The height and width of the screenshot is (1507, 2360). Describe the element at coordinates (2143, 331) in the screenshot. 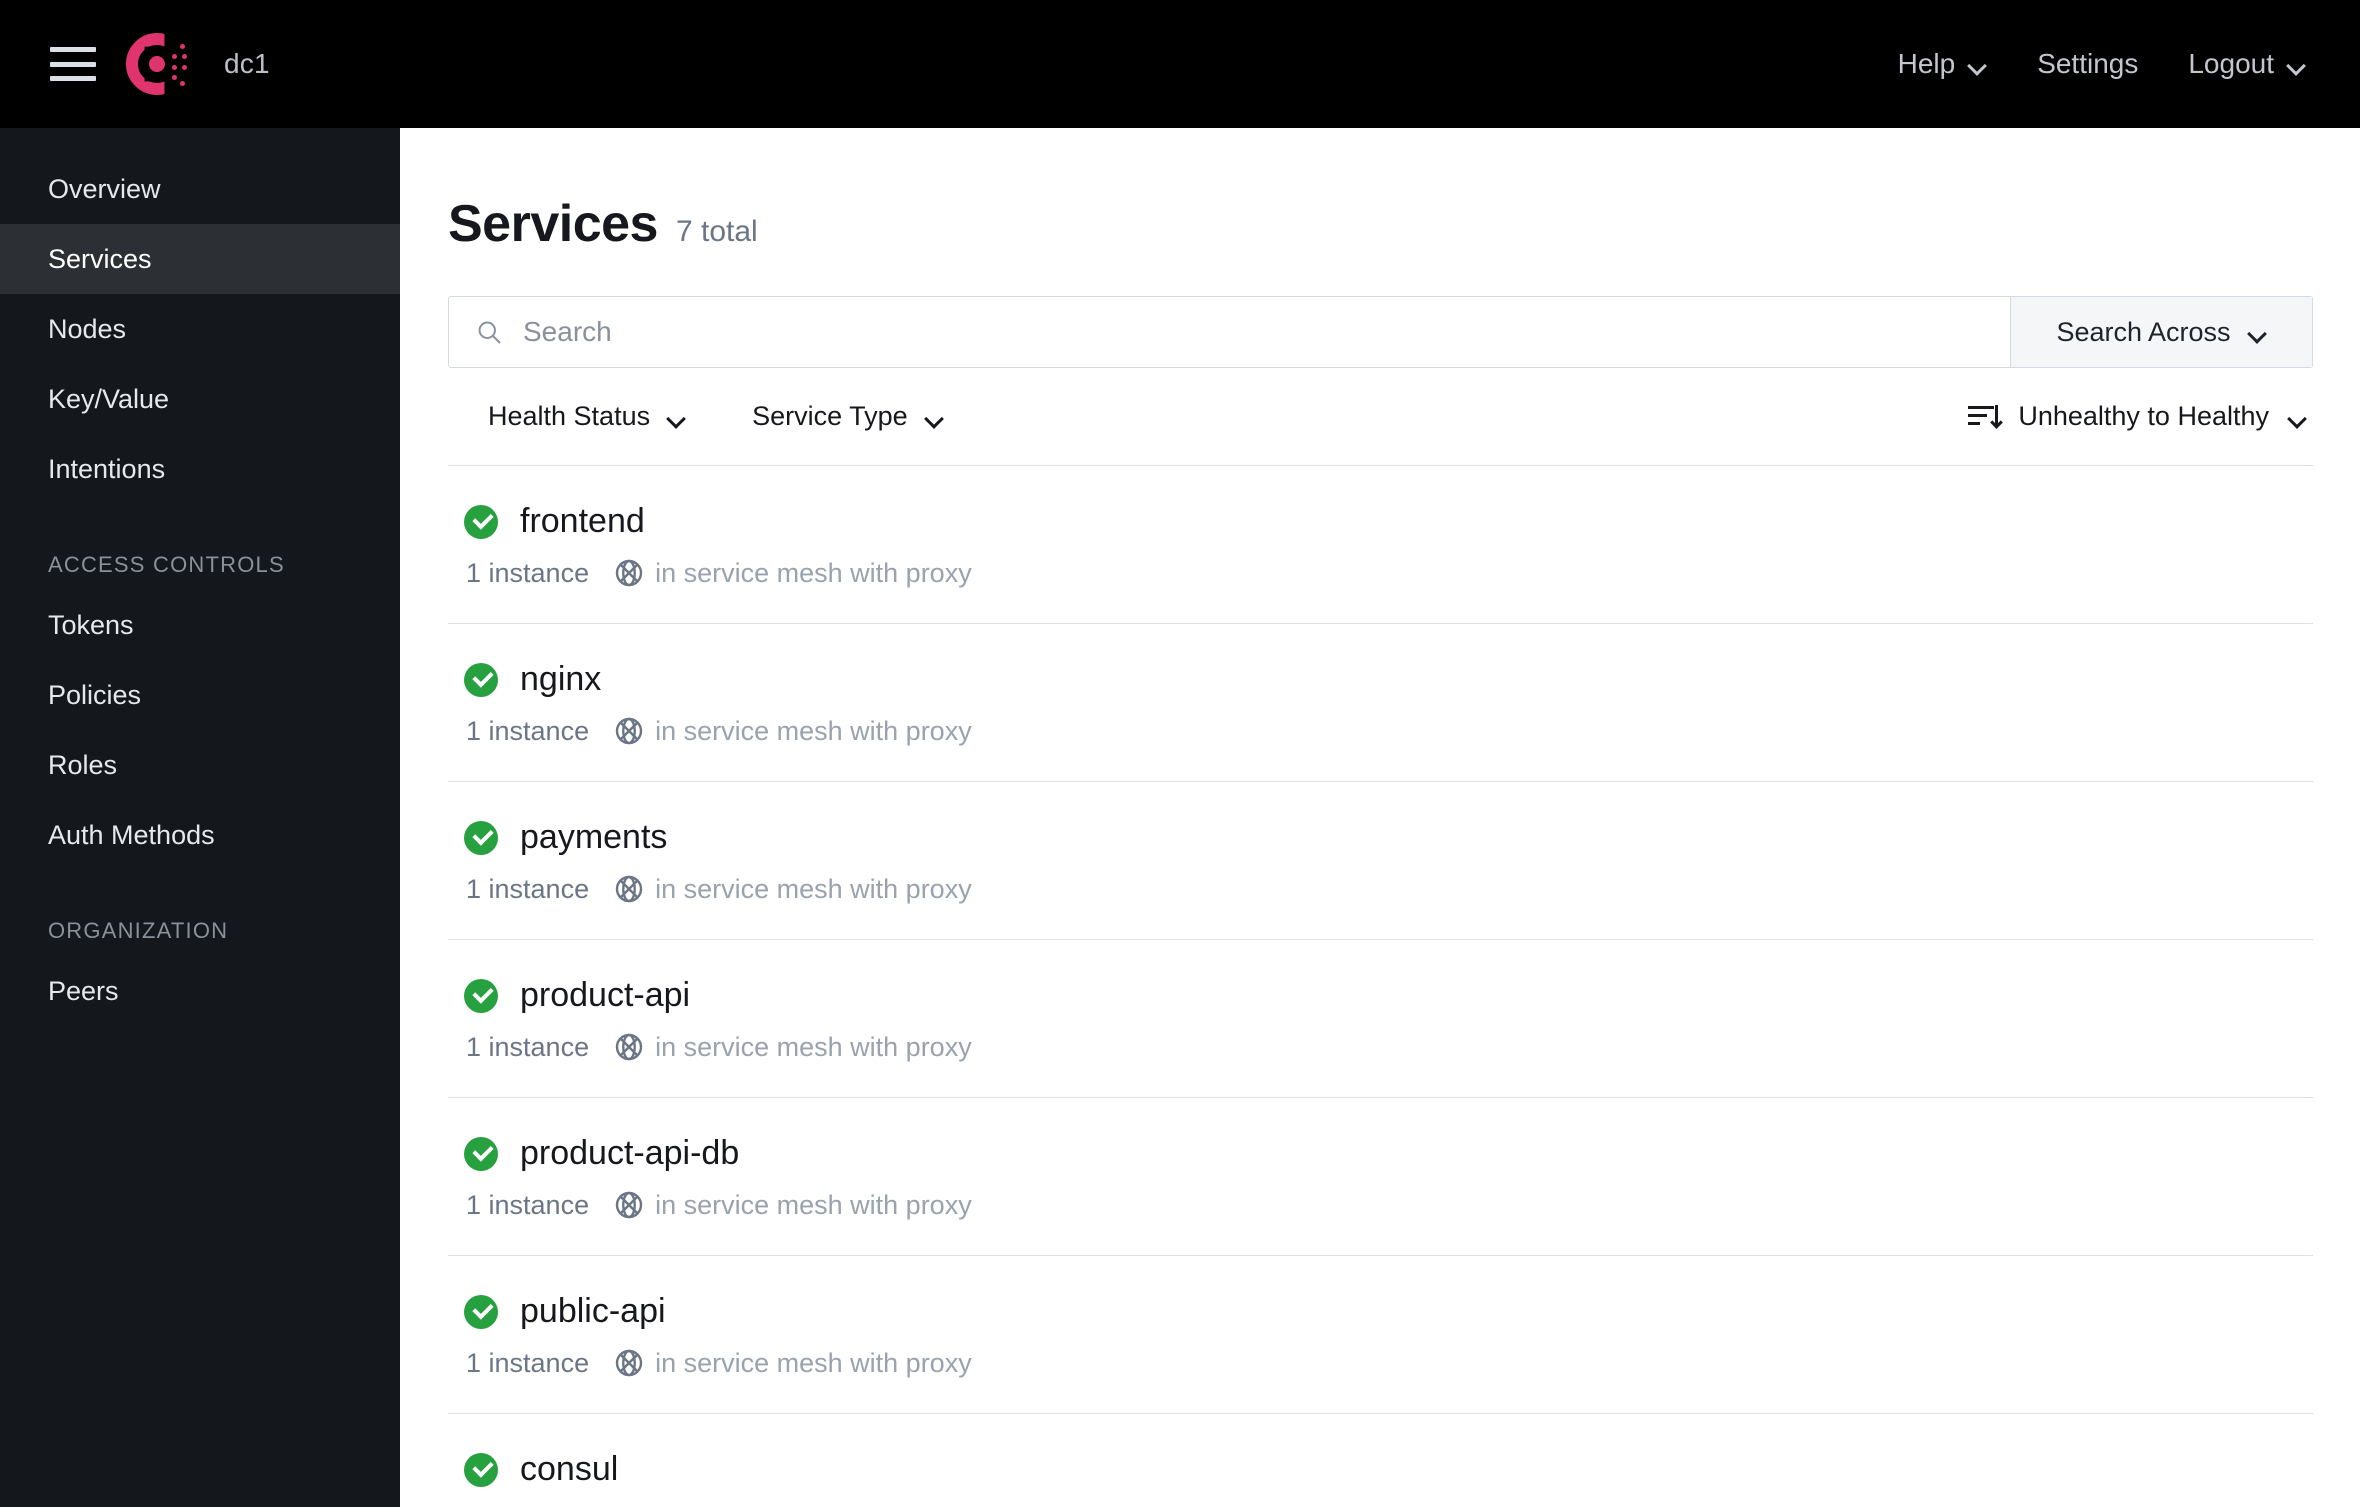

I see `search-across-label: Search Across` at that location.